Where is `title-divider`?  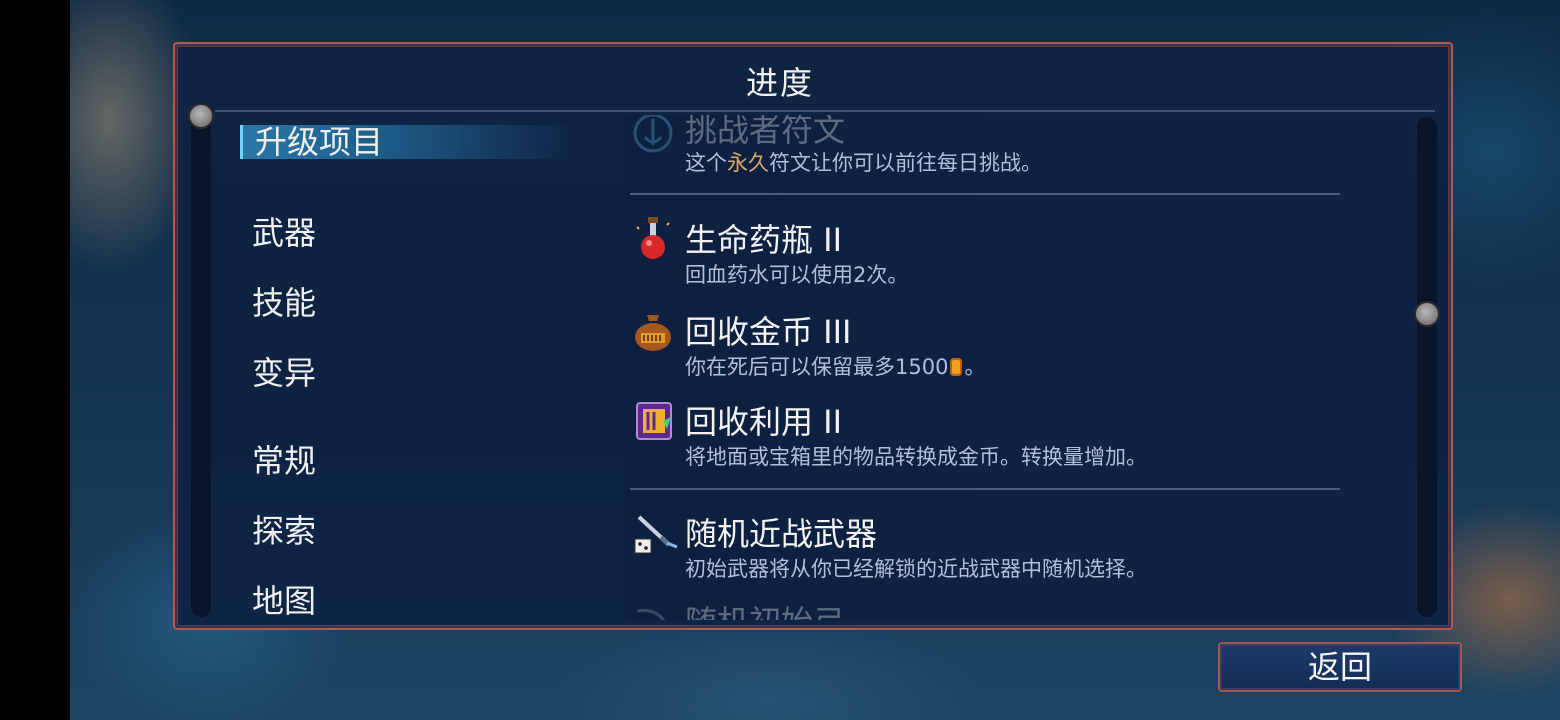
title-divider is located at coordinates (825, 111).